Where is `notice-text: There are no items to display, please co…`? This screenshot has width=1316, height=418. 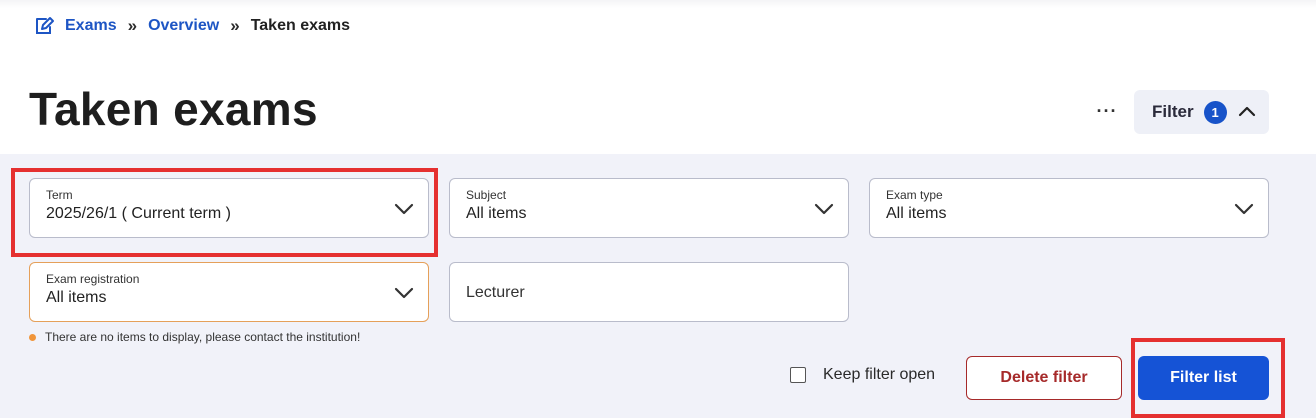
notice-text: There are no items to display, please co… is located at coordinates (203, 337).